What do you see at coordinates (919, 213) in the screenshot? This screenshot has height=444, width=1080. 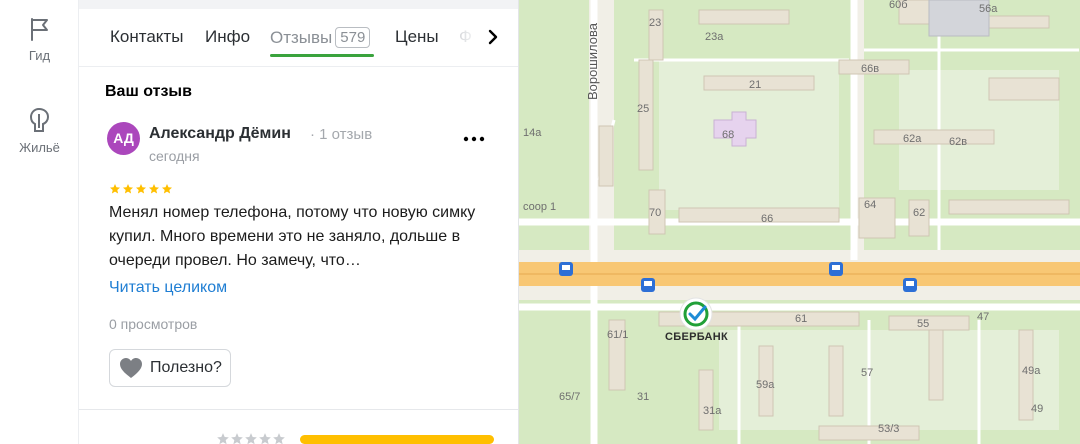 I see `svg-text: 62` at bounding box center [919, 213].